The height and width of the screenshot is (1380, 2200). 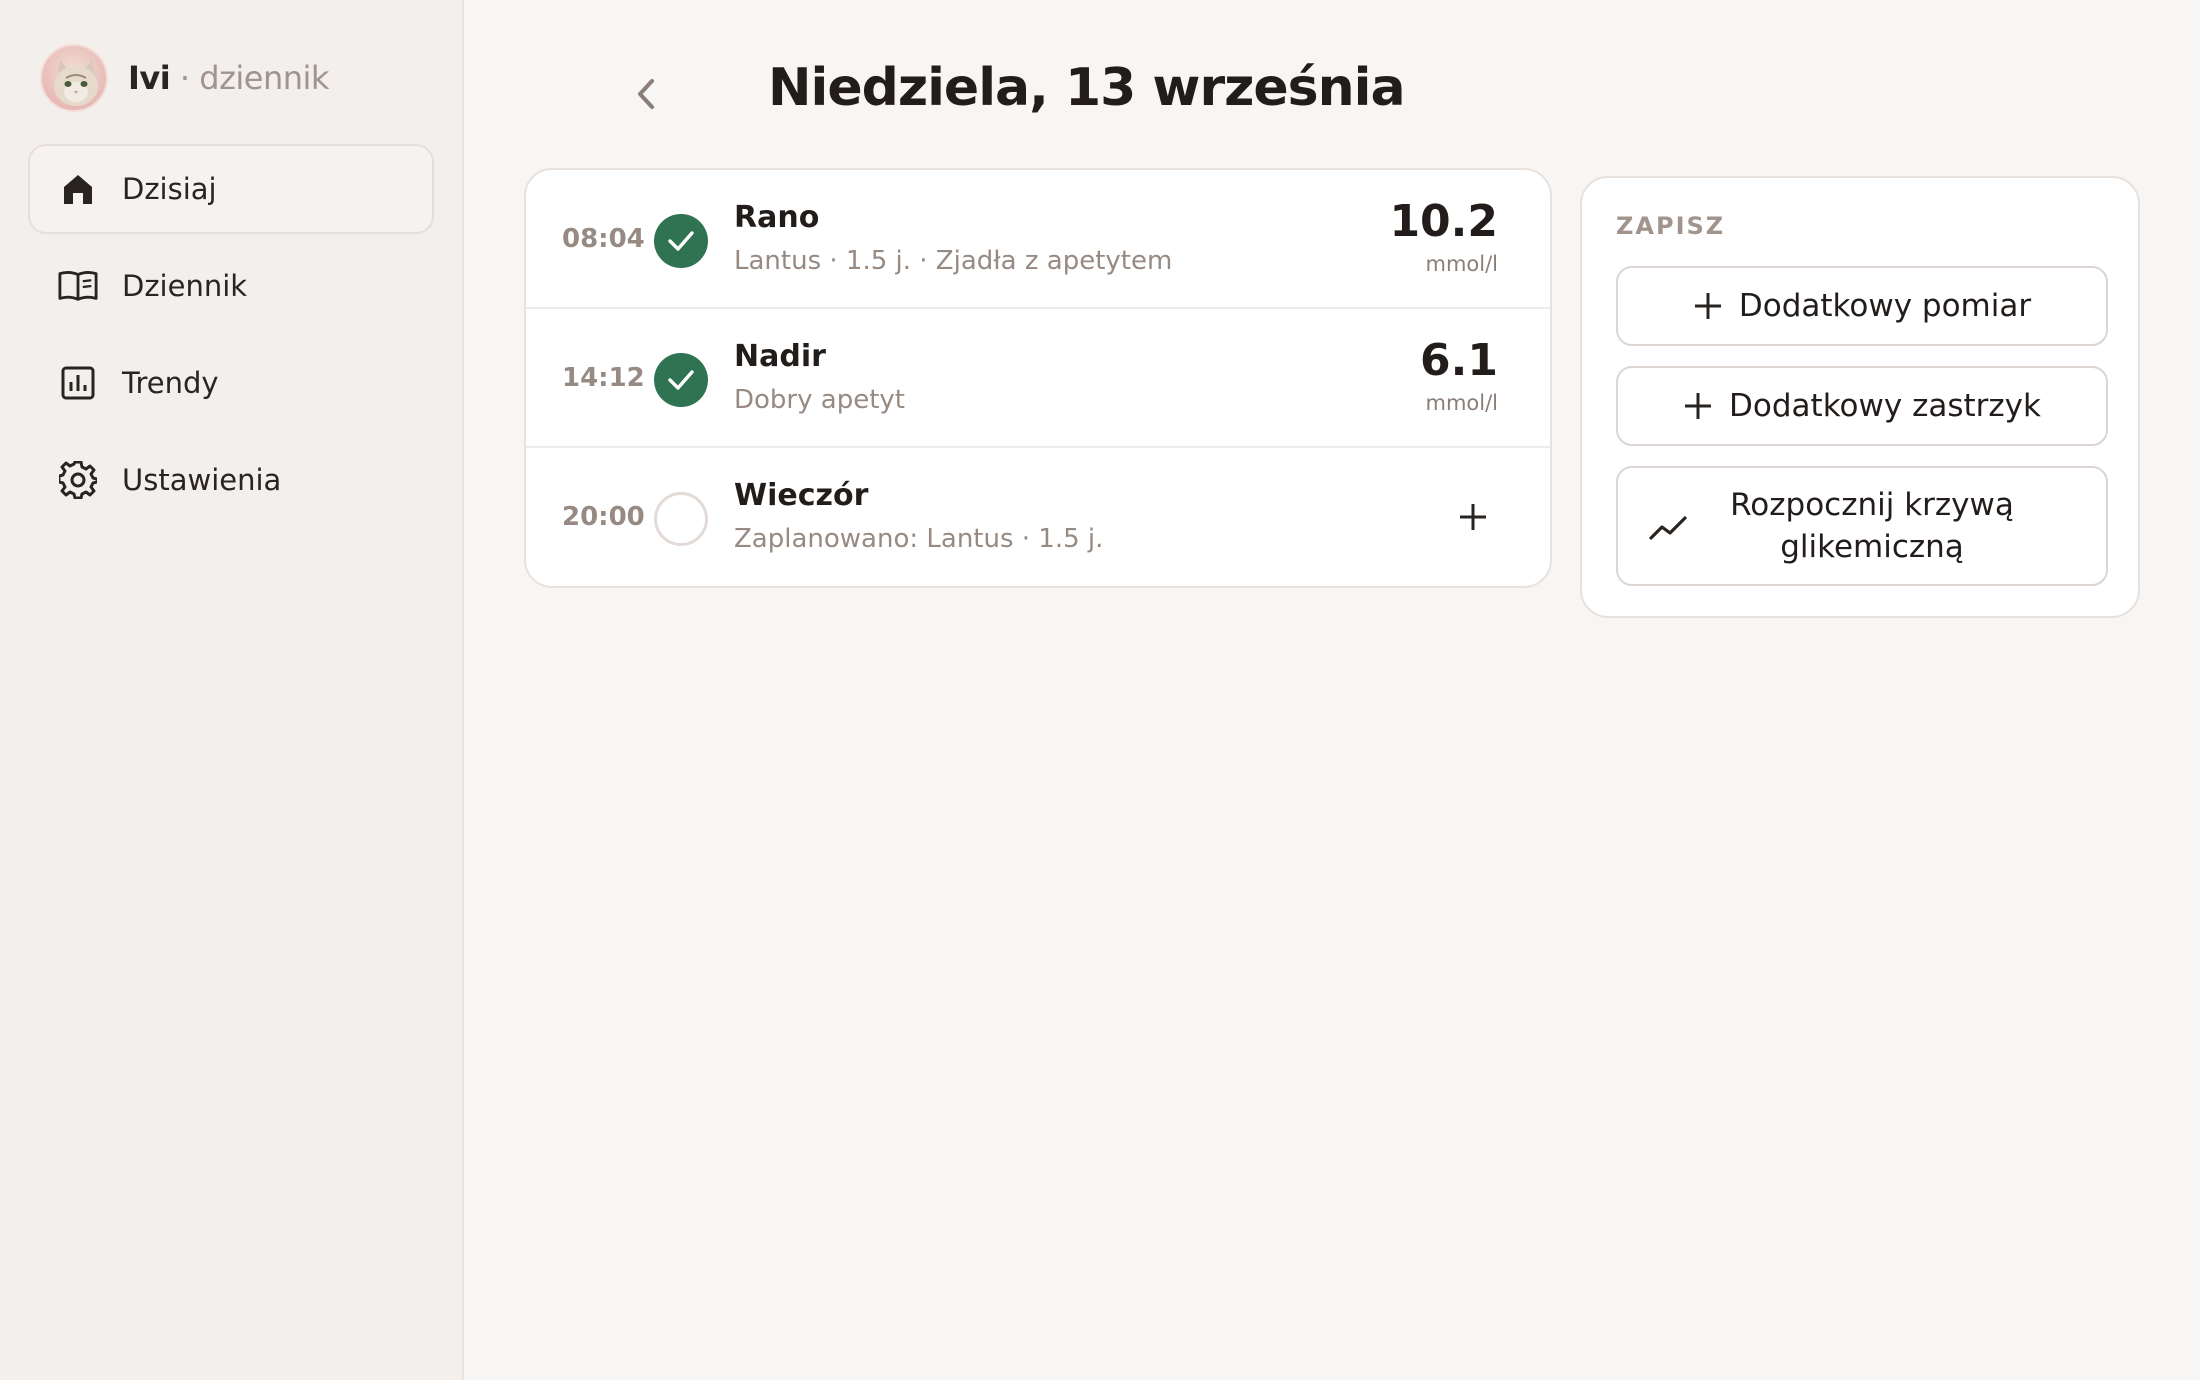 I want to click on entry-time: 14:12, so click(x=603, y=378).